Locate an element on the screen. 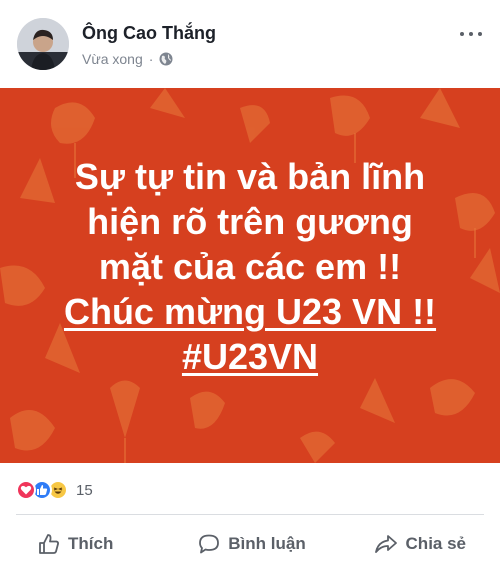 This screenshot has height=571, width=500. banner-line-3: mặt của các em !! is located at coordinates (250, 266).